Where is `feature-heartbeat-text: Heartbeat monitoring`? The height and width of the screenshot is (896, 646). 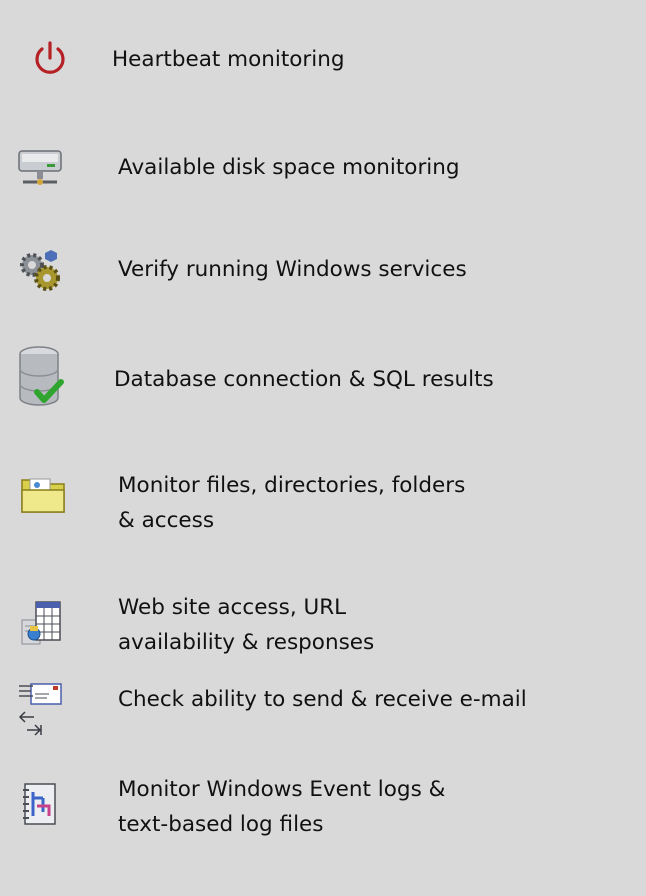
feature-heartbeat-text: Heartbeat monitoring is located at coordinates (228, 59).